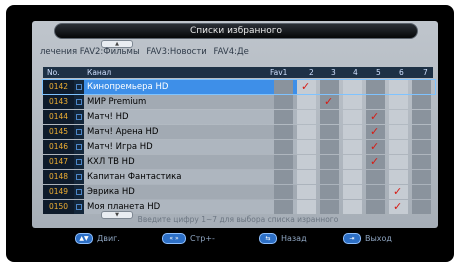 Image resolution: width=460 pixels, height=267 pixels. Describe the element at coordinates (58, 132) in the screenshot. I see `channel-number: 0145` at that location.